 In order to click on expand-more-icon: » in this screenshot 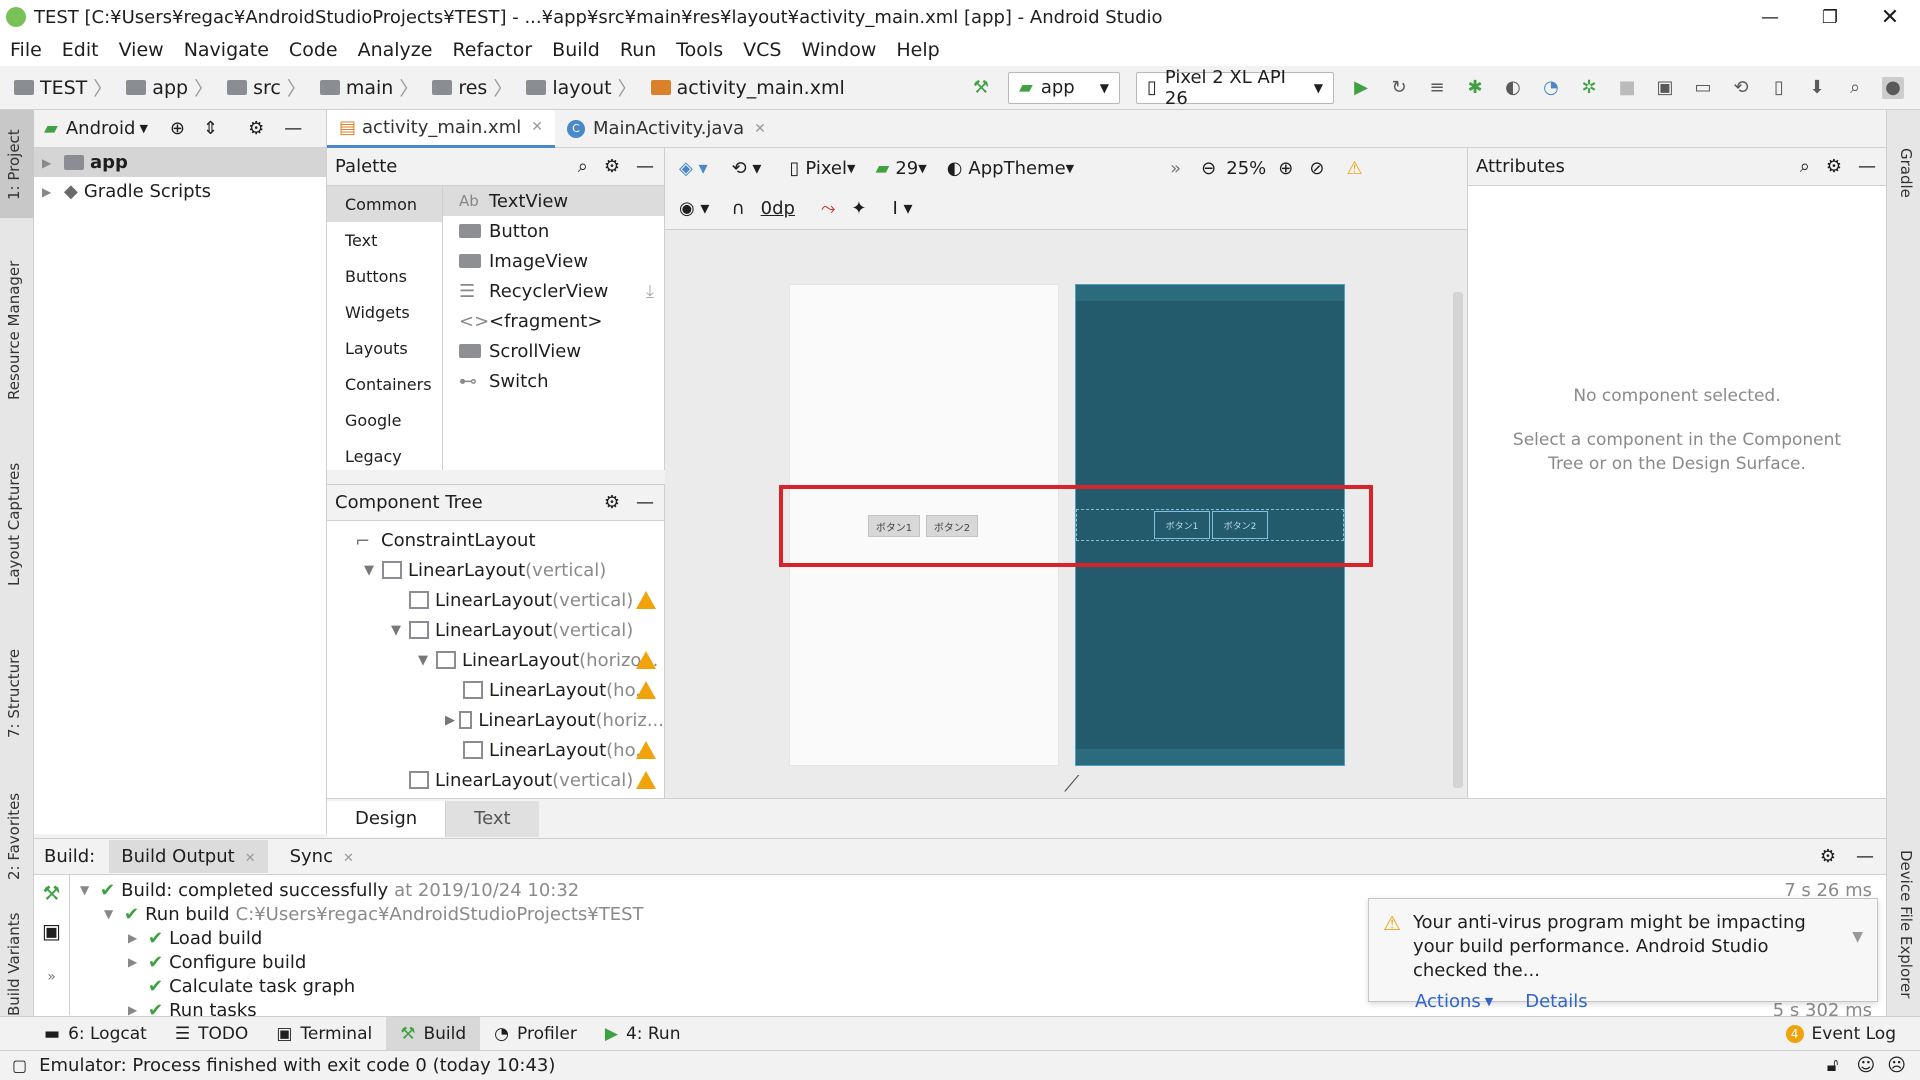, I will do `click(51, 977)`.